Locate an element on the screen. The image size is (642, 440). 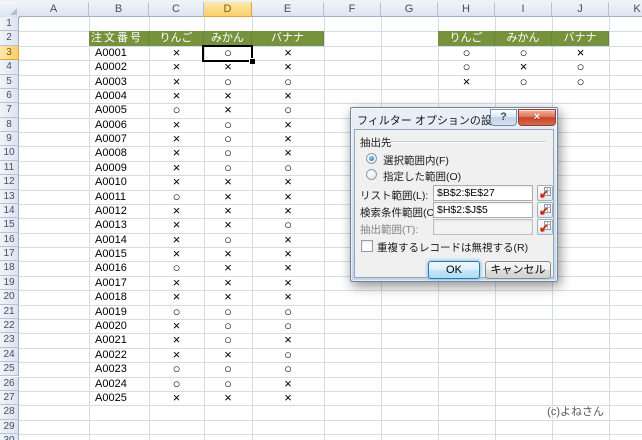
row-header-19: 19 is located at coordinates (9, 283).